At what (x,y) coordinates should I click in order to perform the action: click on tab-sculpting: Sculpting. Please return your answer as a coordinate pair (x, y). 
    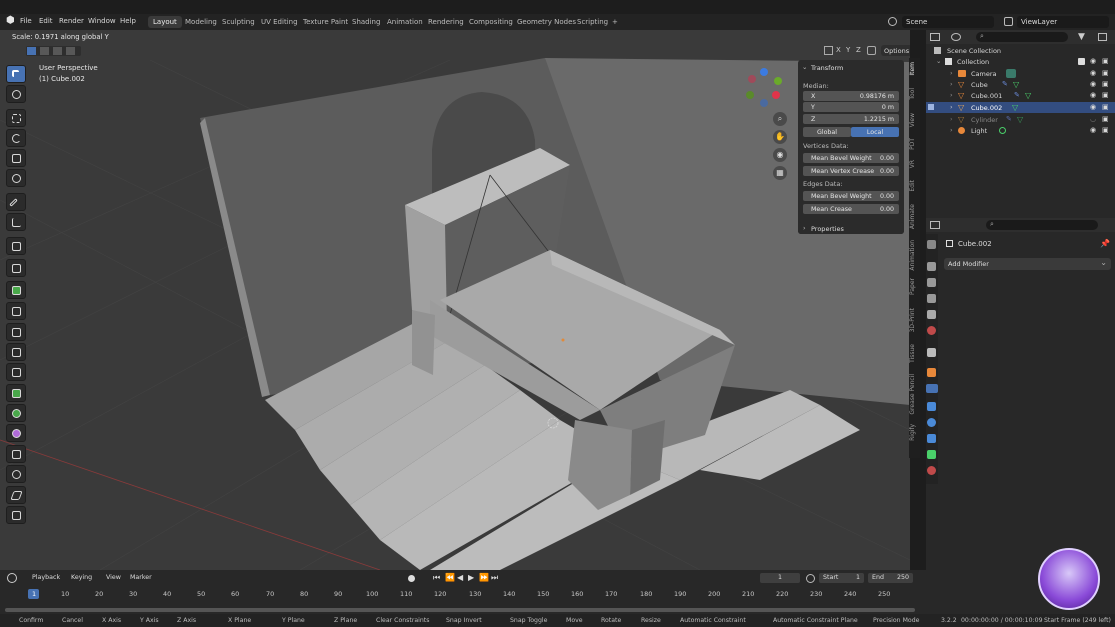
    Looking at the image, I should click on (238, 22).